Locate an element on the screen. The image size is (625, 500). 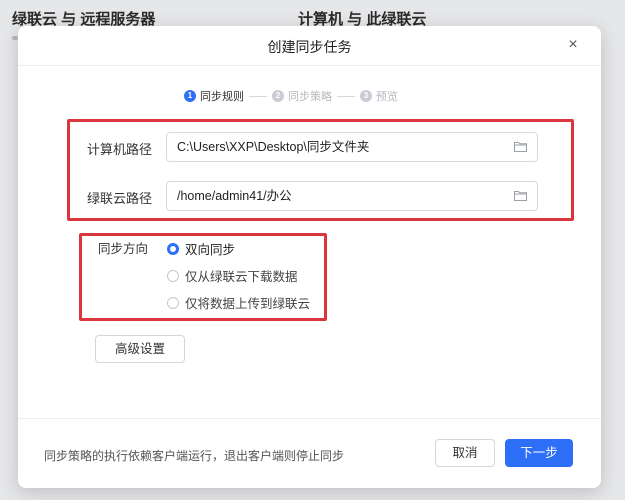
computer-path-value: C:\Users\XXP\Desktop\同步文件夹 is located at coordinates (273, 147).